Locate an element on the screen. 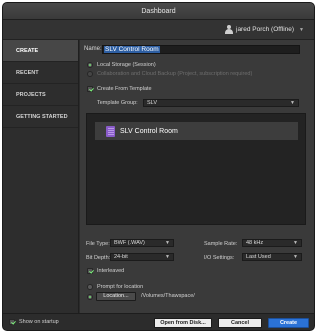 The height and width of the screenshot is (333, 320). template-group-label: Template Group: is located at coordinates (117, 103).